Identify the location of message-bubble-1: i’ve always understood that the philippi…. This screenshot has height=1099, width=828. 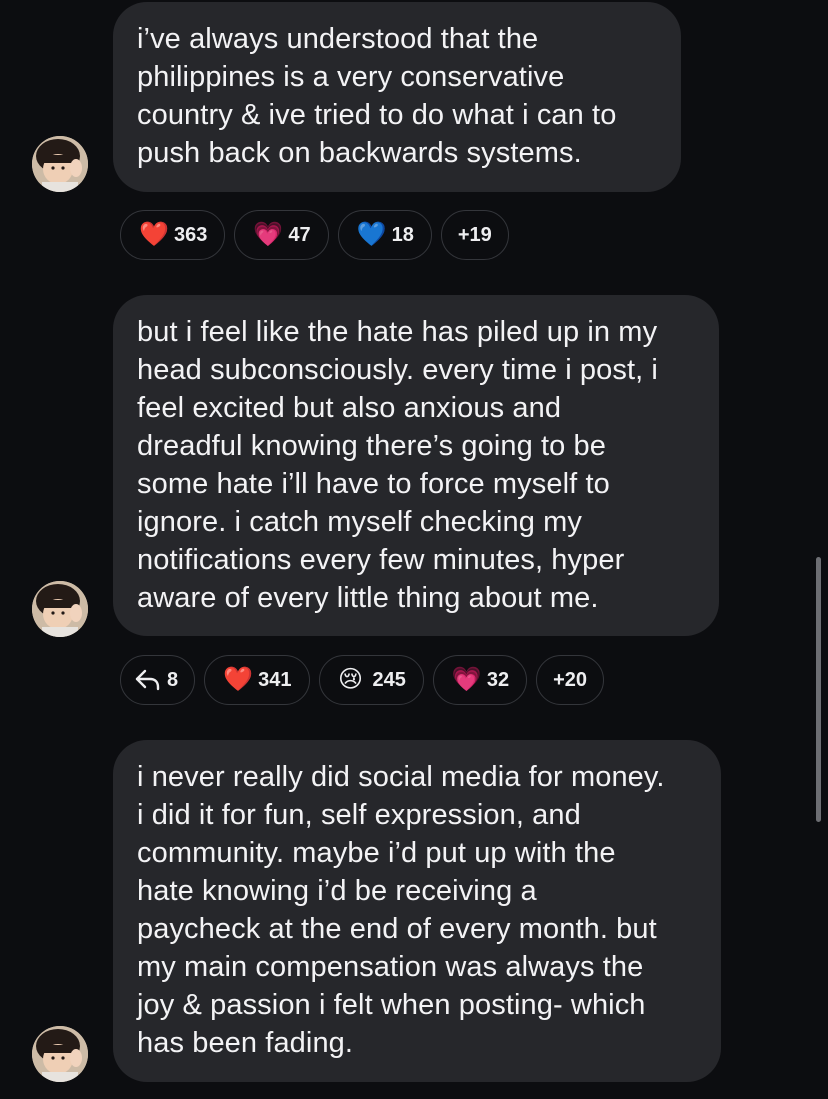
(397, 97).